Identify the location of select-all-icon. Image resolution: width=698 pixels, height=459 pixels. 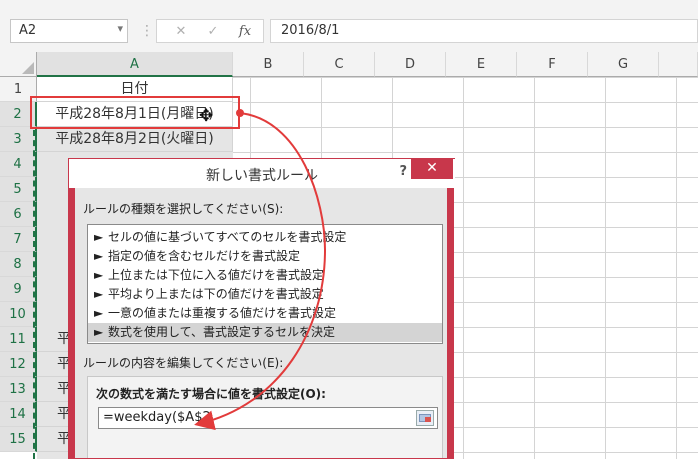
(28, 68).